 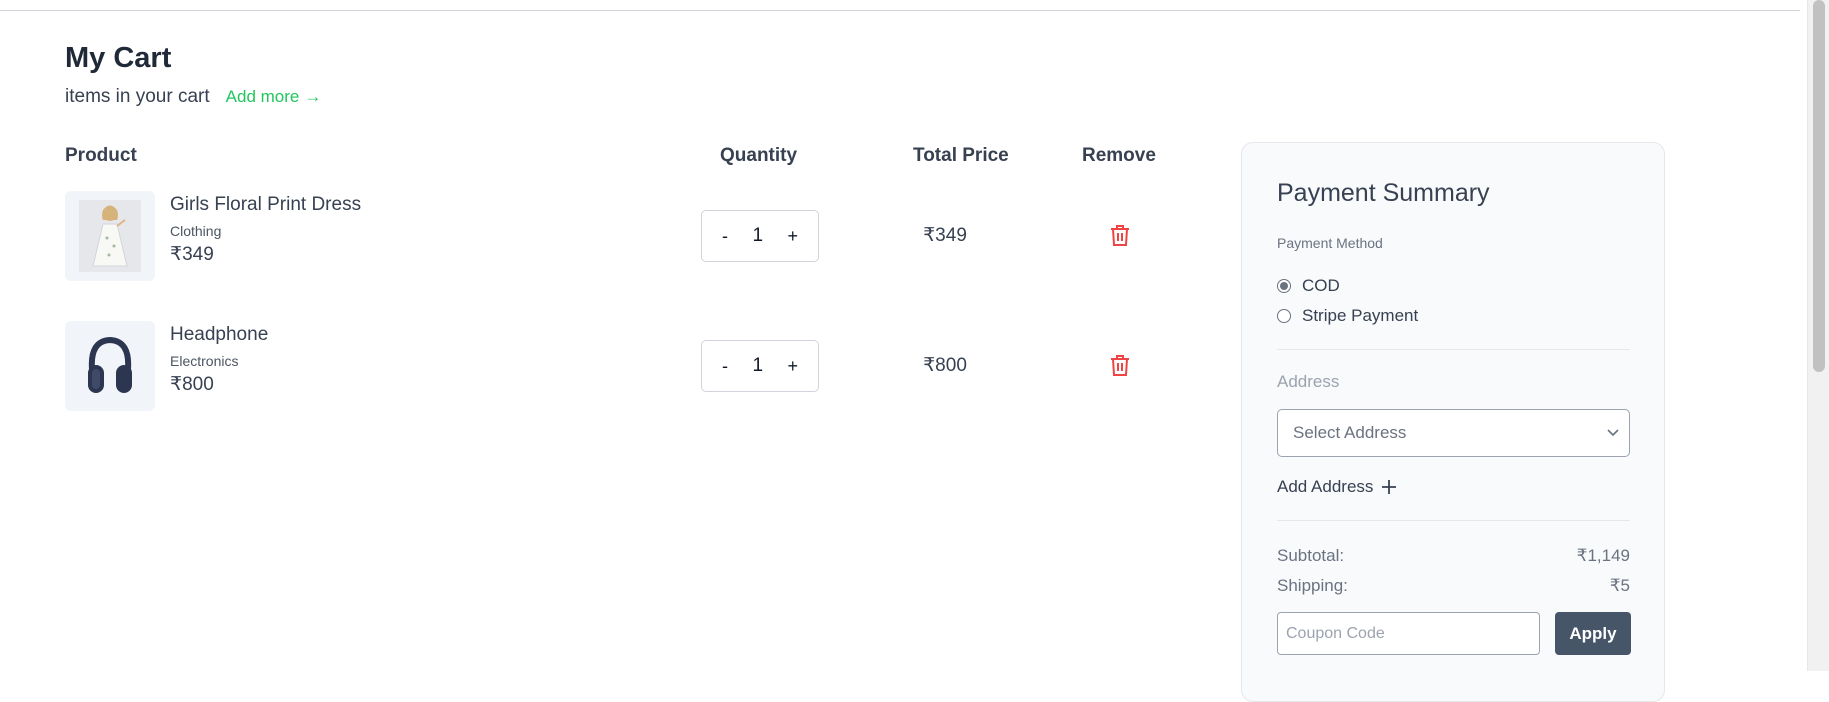 I want to click on payment-method-label: Payment Method, so click(x=1330, y=243).